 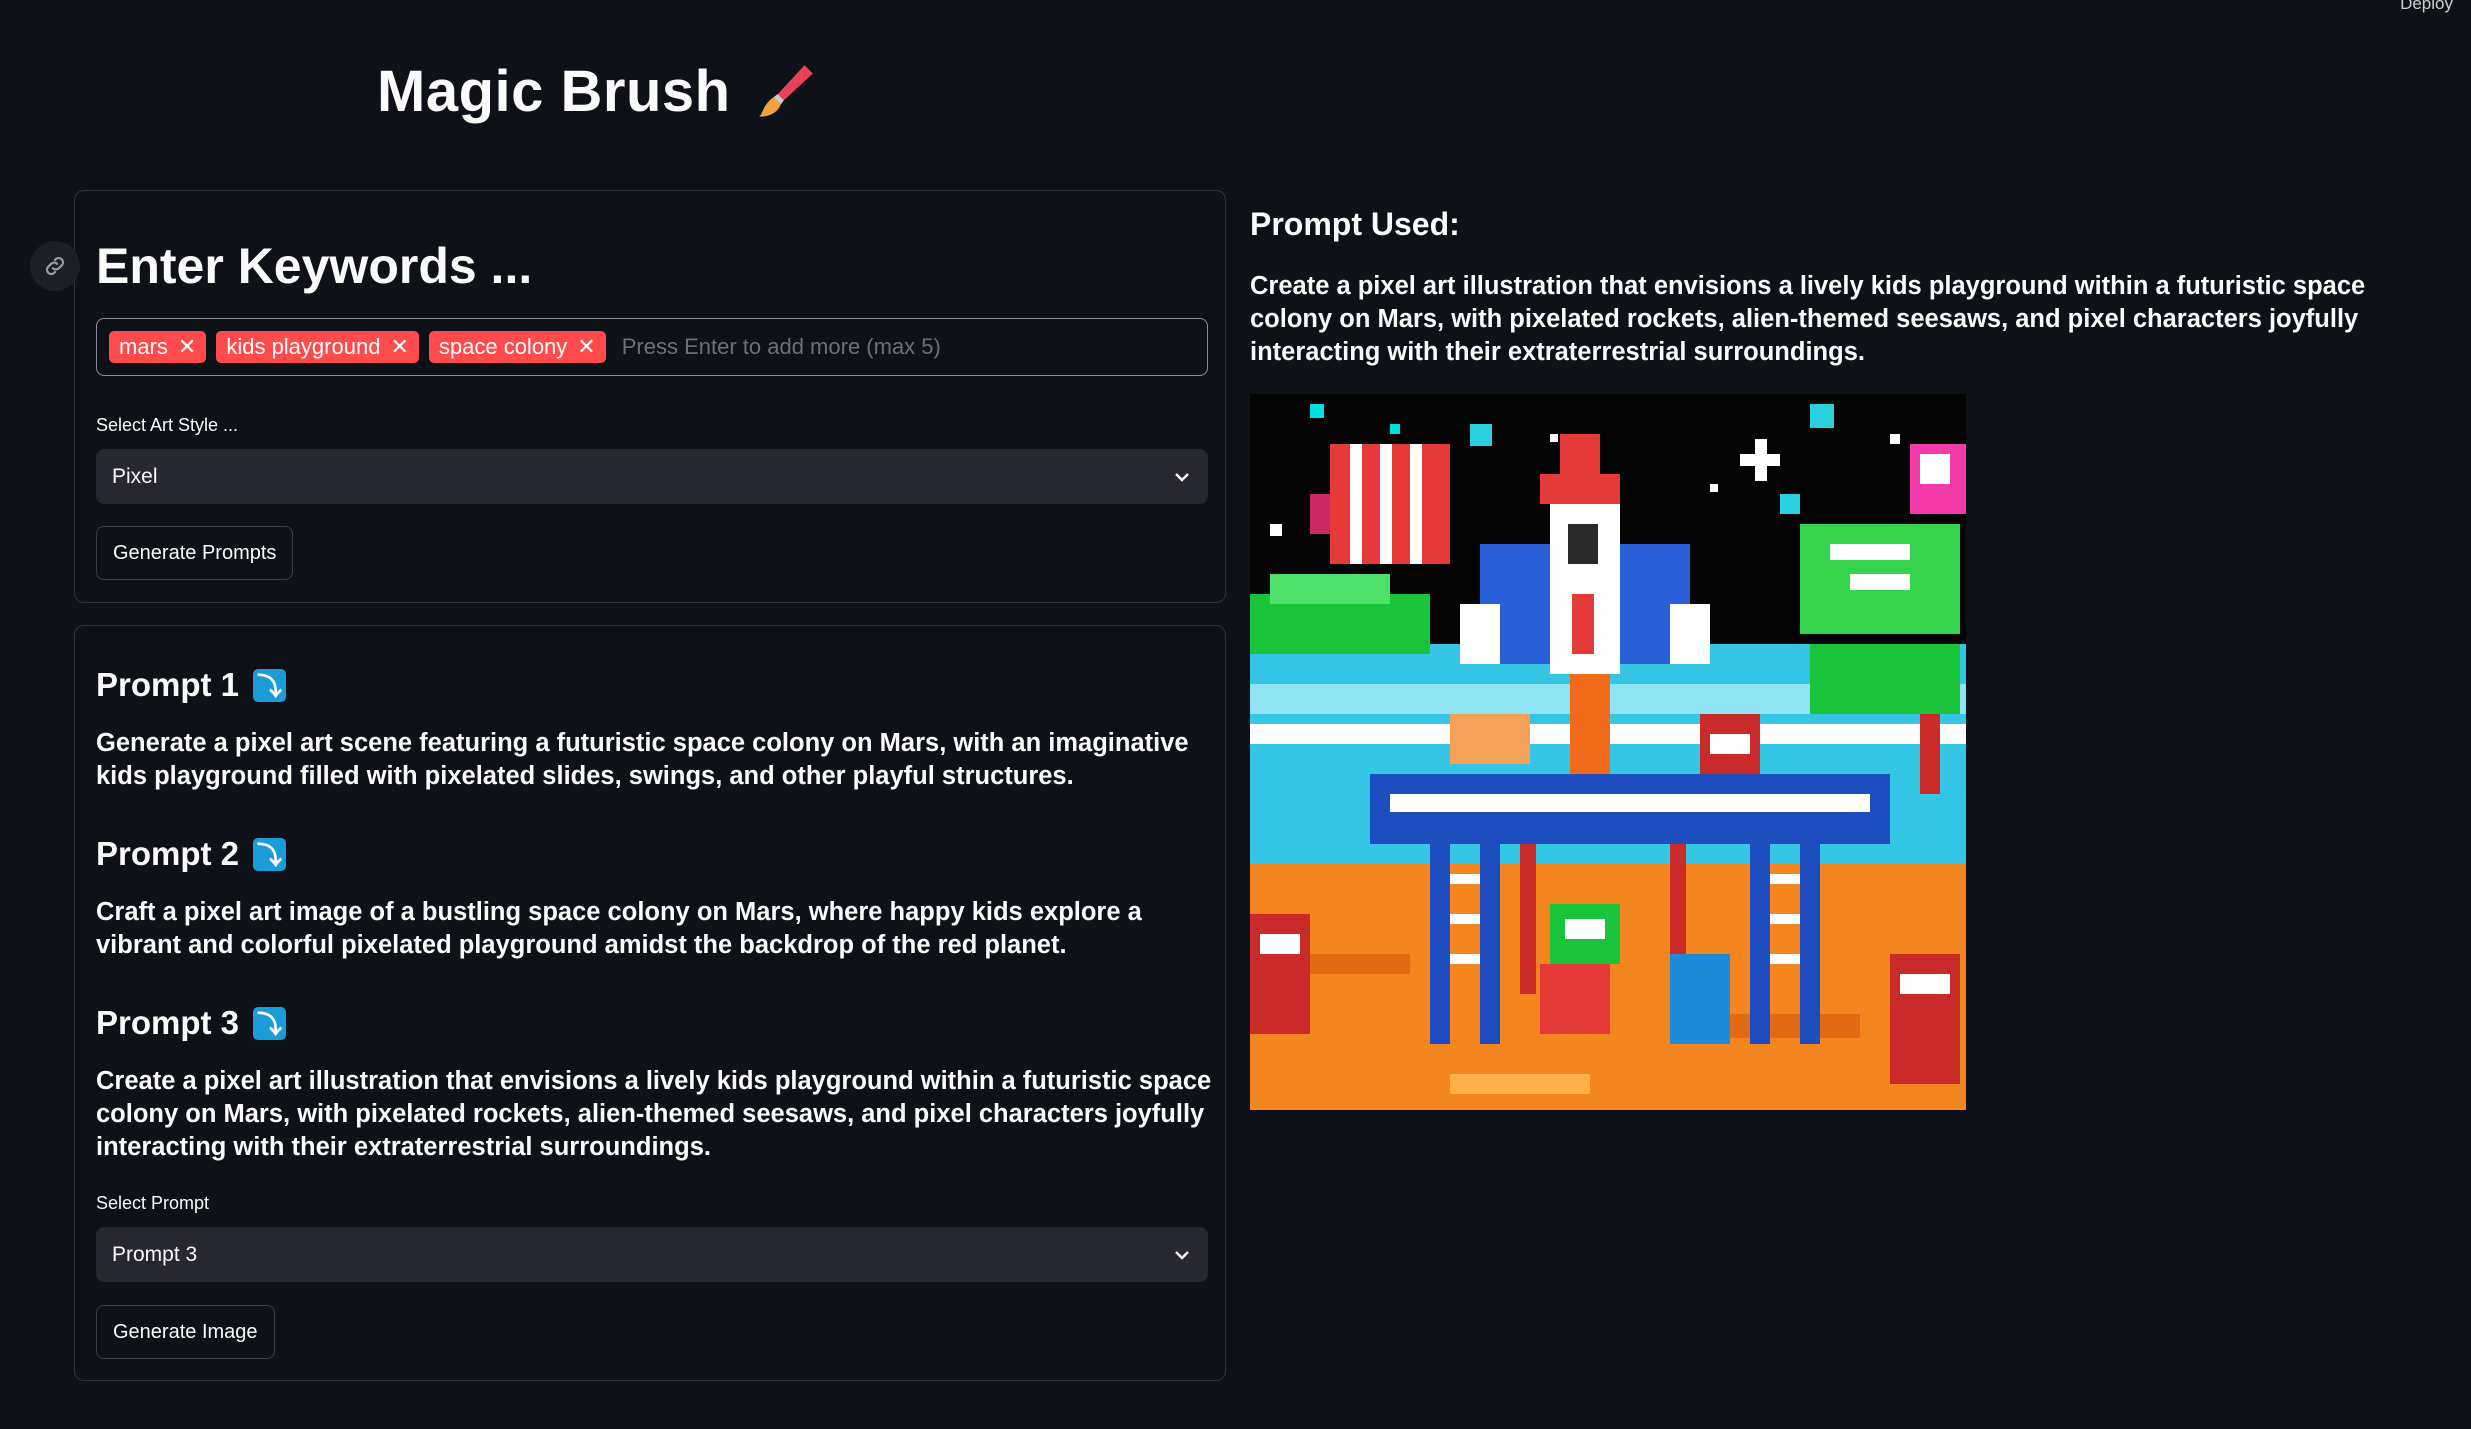 I want to click on prompt-1-heading: Prompt 1 ⤵, so click(x=191, y=685).